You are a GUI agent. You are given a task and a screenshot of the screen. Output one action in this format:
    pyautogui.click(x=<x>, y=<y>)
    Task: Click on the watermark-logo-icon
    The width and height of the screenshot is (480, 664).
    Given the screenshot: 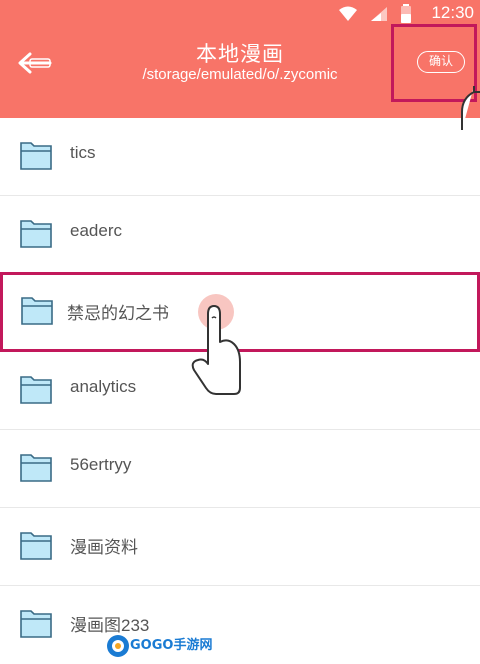 What is the action you would take?
    pyautogui.click(x=118, y=646)
    